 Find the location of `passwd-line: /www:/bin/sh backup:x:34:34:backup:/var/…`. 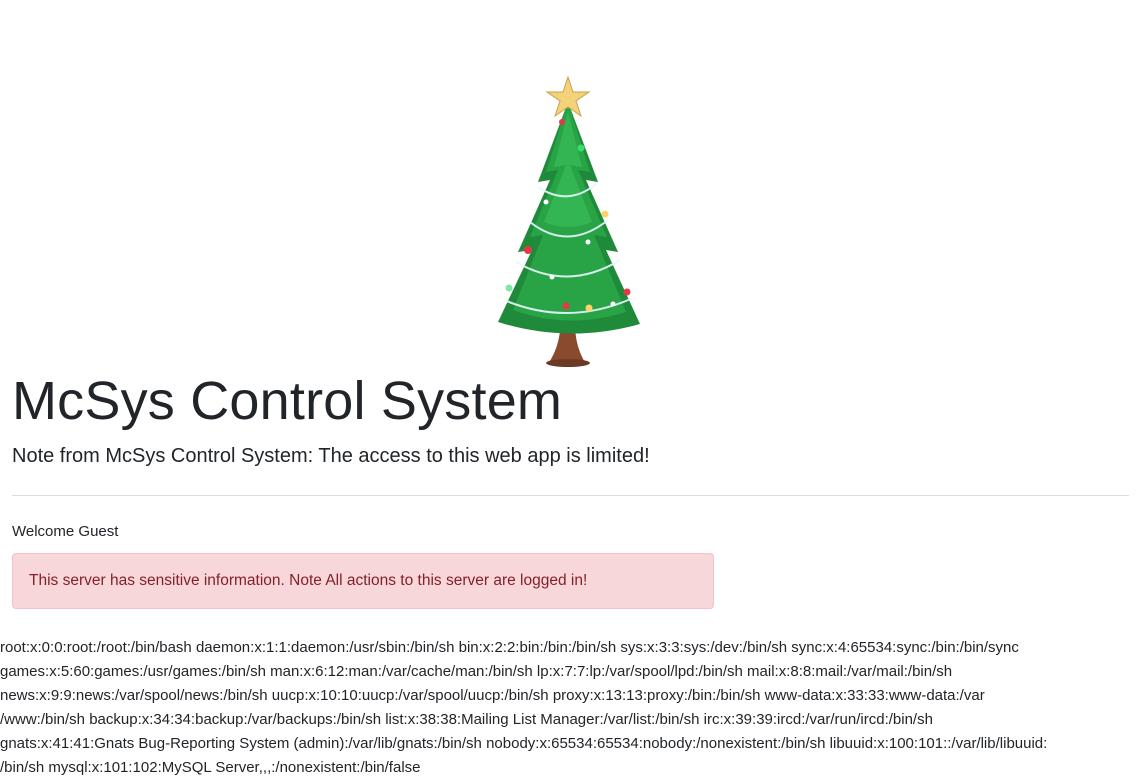

passwd-line: /www:/bin/sh backup:x:34:34:backup:/var/… is located at coordinates (466, 719).